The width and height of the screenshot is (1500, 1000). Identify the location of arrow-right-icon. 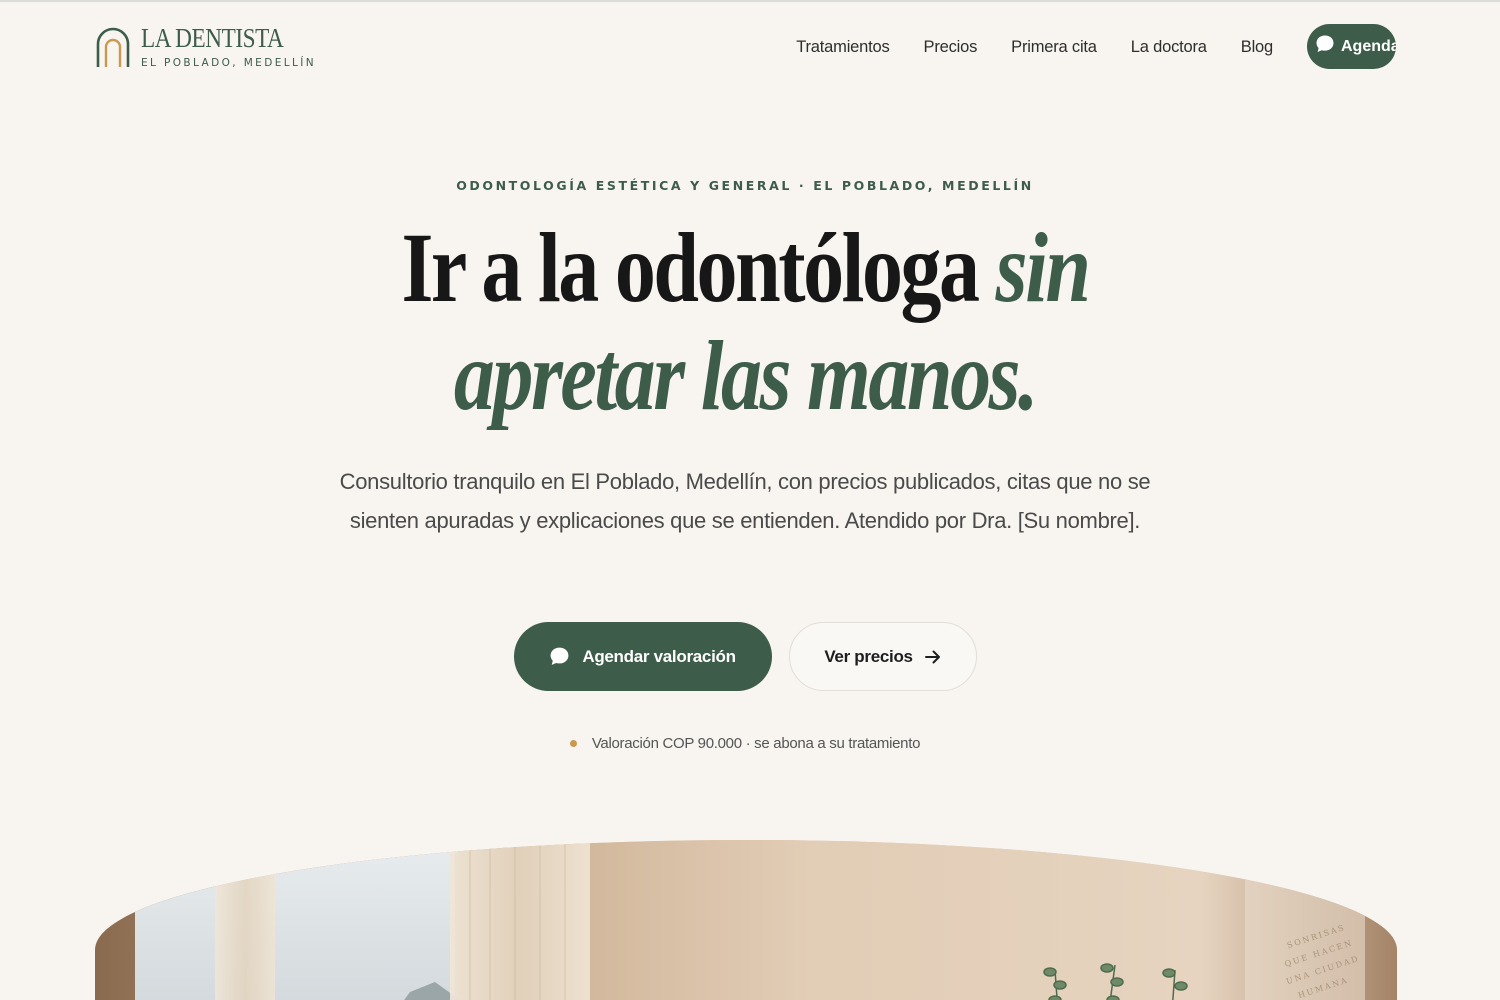
(932, 656).